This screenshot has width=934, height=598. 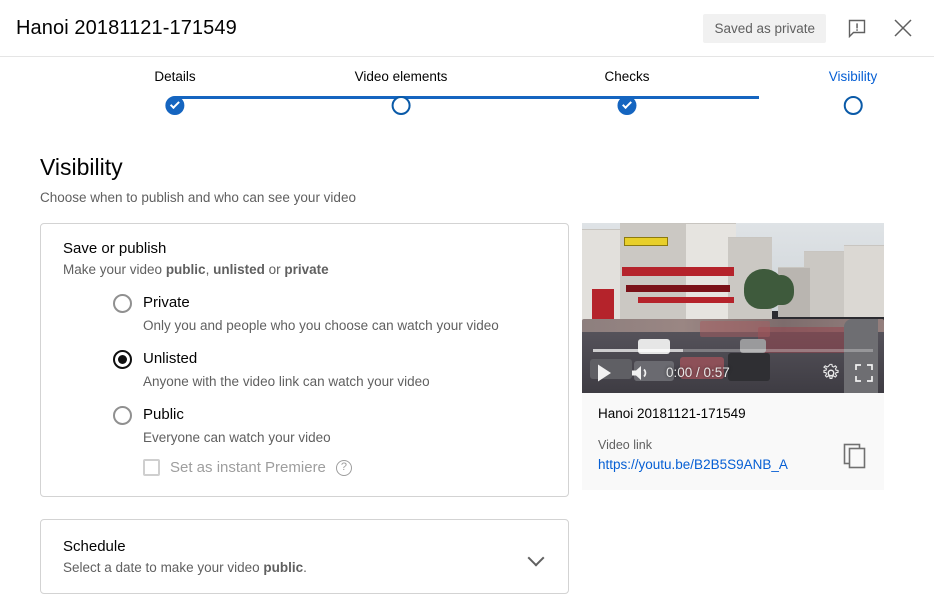 I want to click on play-icon, so click(x=604, y=373).